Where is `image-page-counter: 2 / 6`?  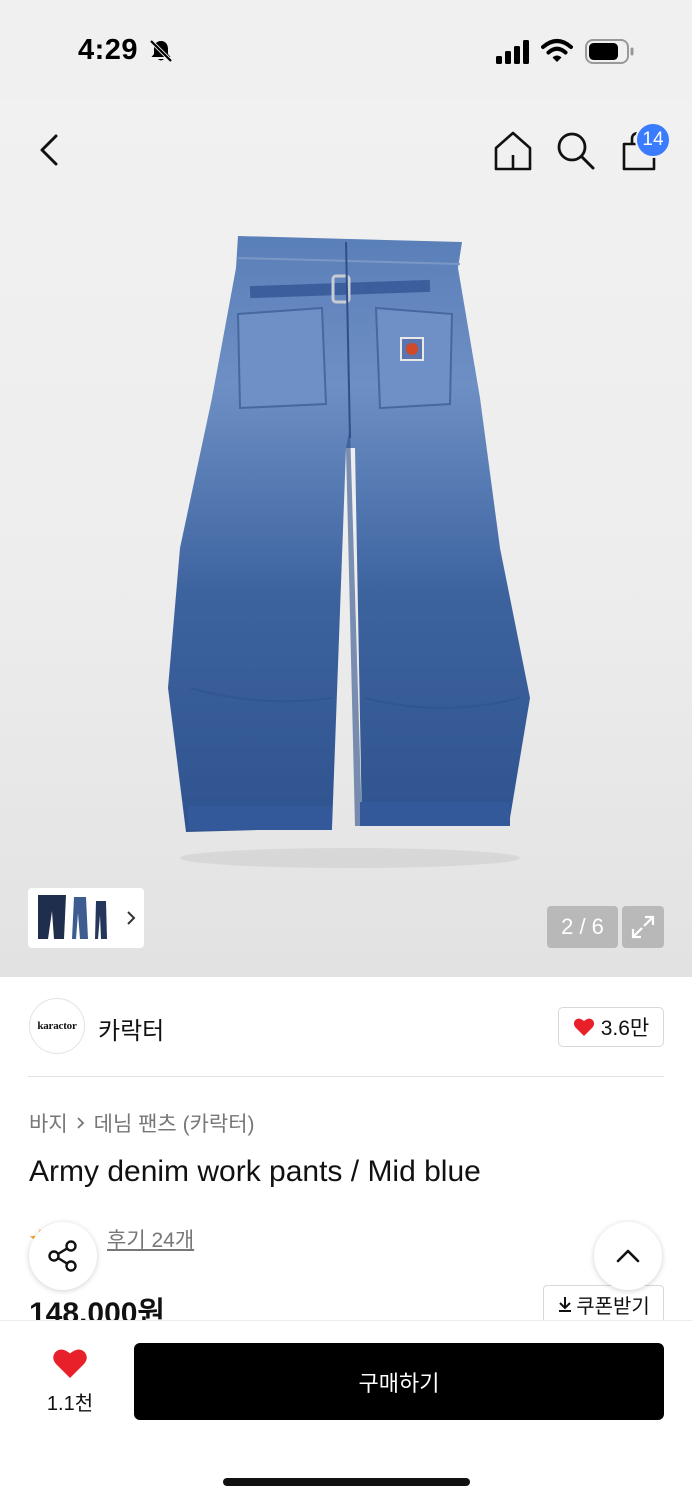 image-page-counter: 2 / 6 is located at coordinates (582, 927).